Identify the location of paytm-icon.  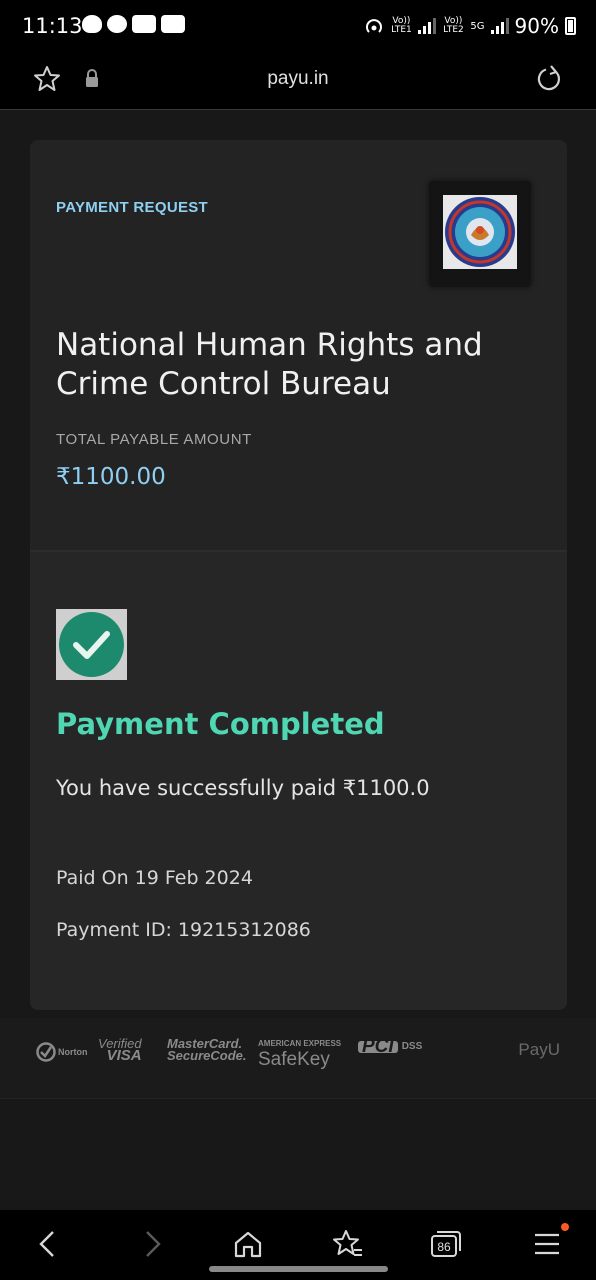
(144, 24).